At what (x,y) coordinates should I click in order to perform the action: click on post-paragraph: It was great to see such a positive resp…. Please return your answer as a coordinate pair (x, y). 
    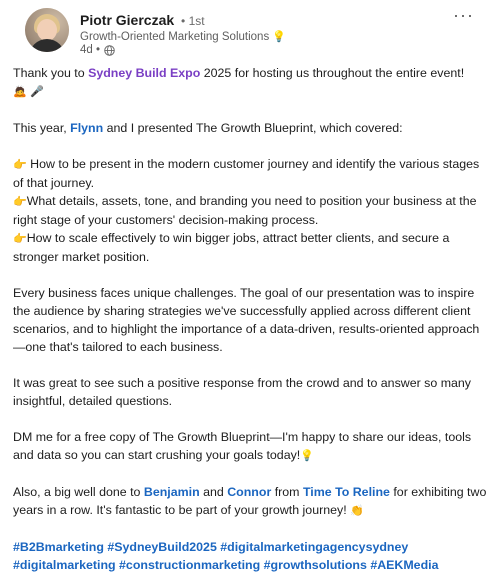
    Looking at the image, I should click on (242, 392).